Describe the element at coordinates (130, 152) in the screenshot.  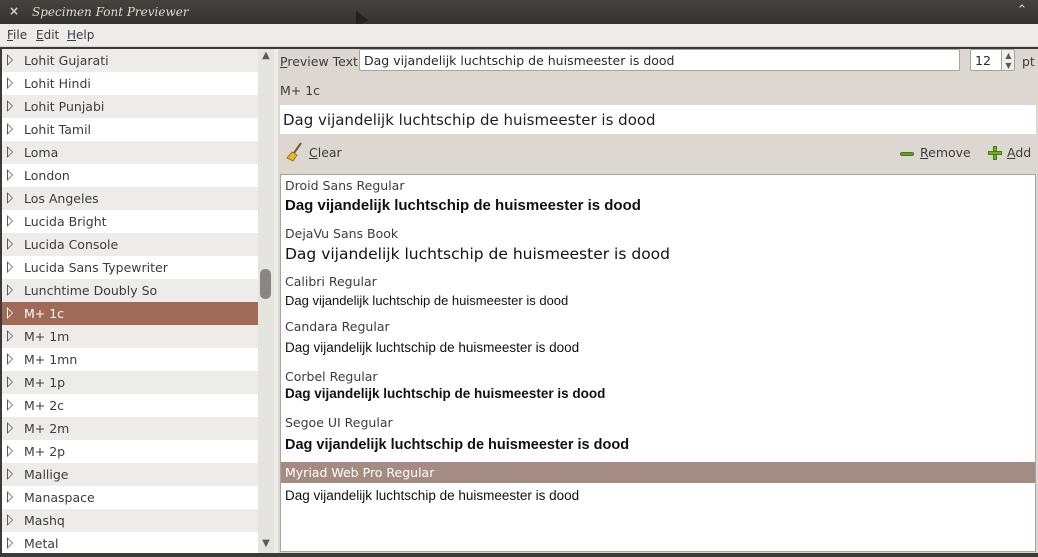
I see `font-list-item: Loma` at that location.